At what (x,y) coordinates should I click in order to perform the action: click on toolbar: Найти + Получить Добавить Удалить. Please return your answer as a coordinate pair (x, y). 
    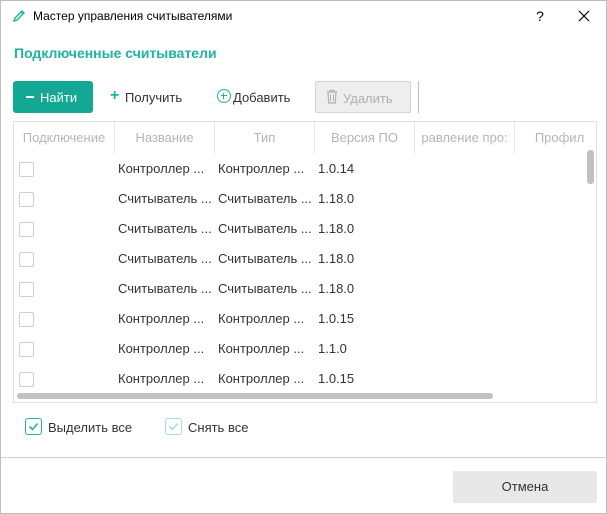
    Looking at the image, I should click on (223, 97).